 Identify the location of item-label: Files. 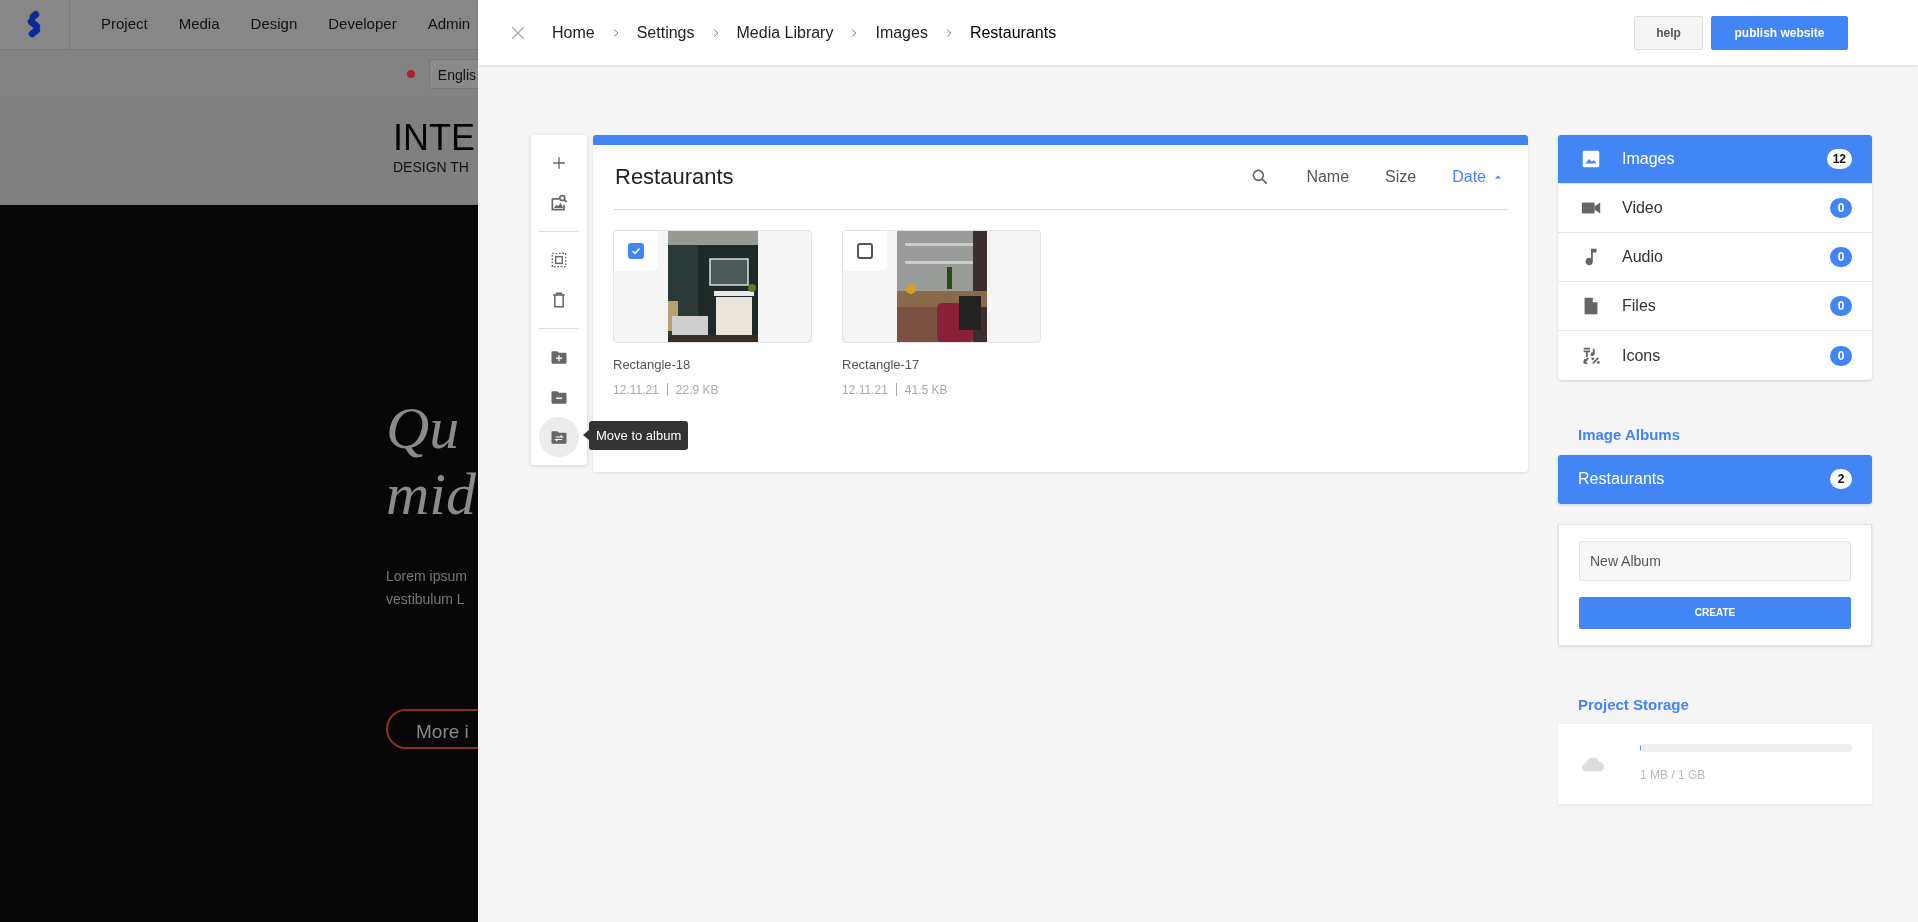
(1639, 306).